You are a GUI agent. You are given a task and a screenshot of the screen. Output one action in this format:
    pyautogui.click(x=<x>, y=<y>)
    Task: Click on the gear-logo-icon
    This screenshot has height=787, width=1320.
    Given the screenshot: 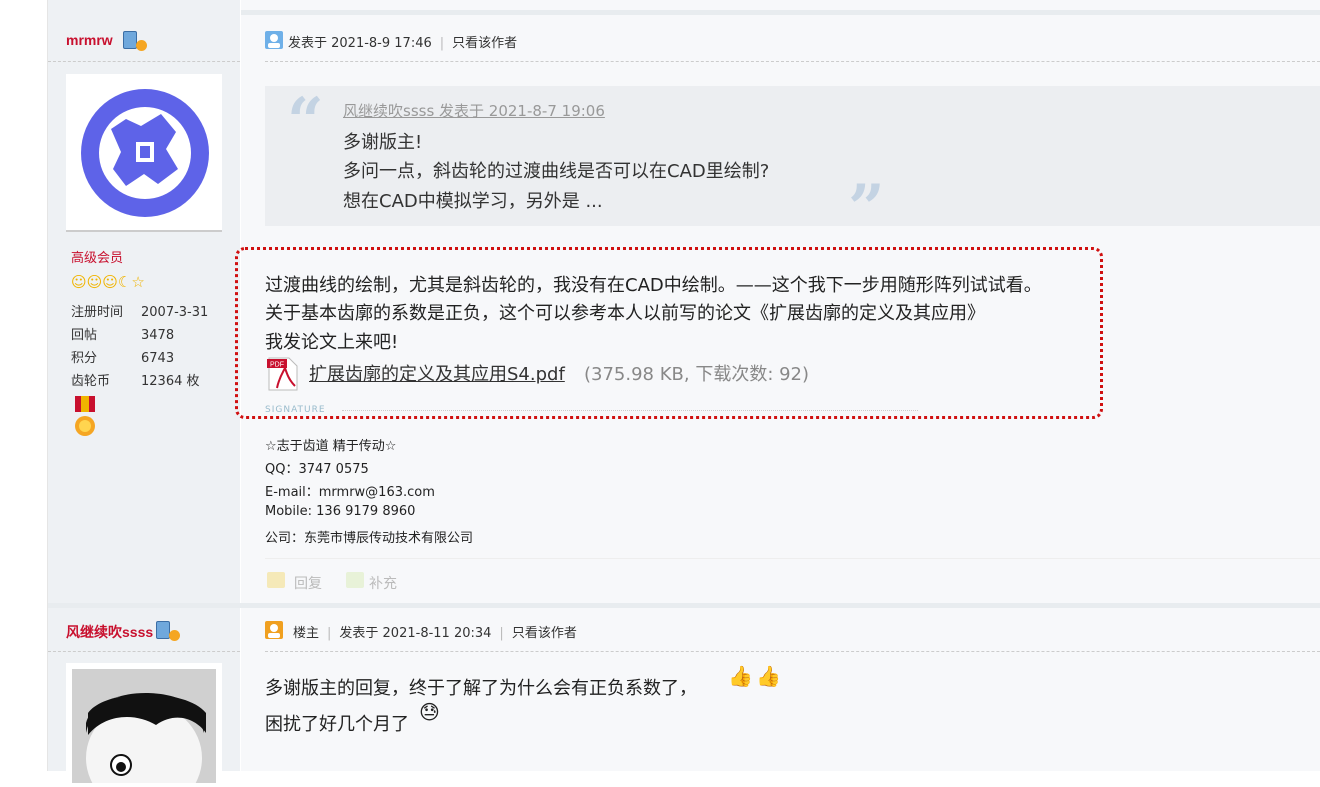 What is the action you would take?
    pyautogui.click(x=145, y=153)
    